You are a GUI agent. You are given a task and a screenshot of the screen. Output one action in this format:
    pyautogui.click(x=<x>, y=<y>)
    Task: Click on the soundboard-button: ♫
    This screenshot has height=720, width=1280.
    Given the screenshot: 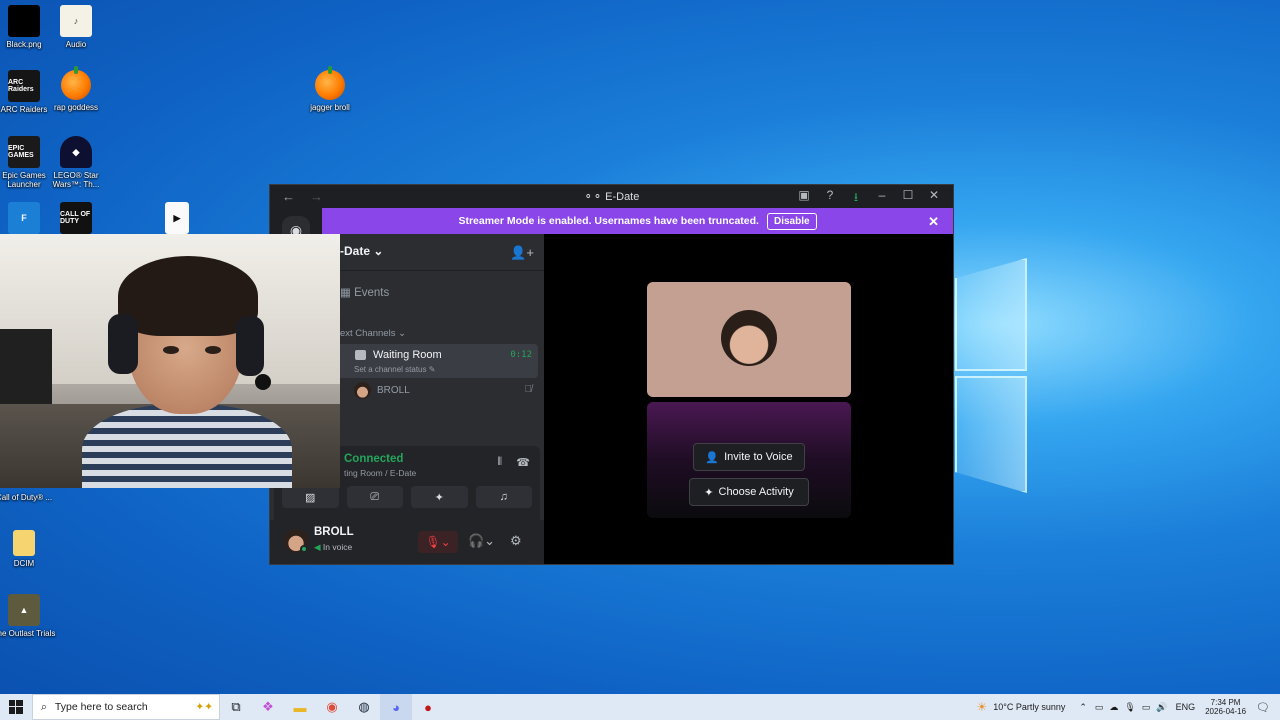 What is the action you would take?
    pyautogui.click(x=503, y=497)
    